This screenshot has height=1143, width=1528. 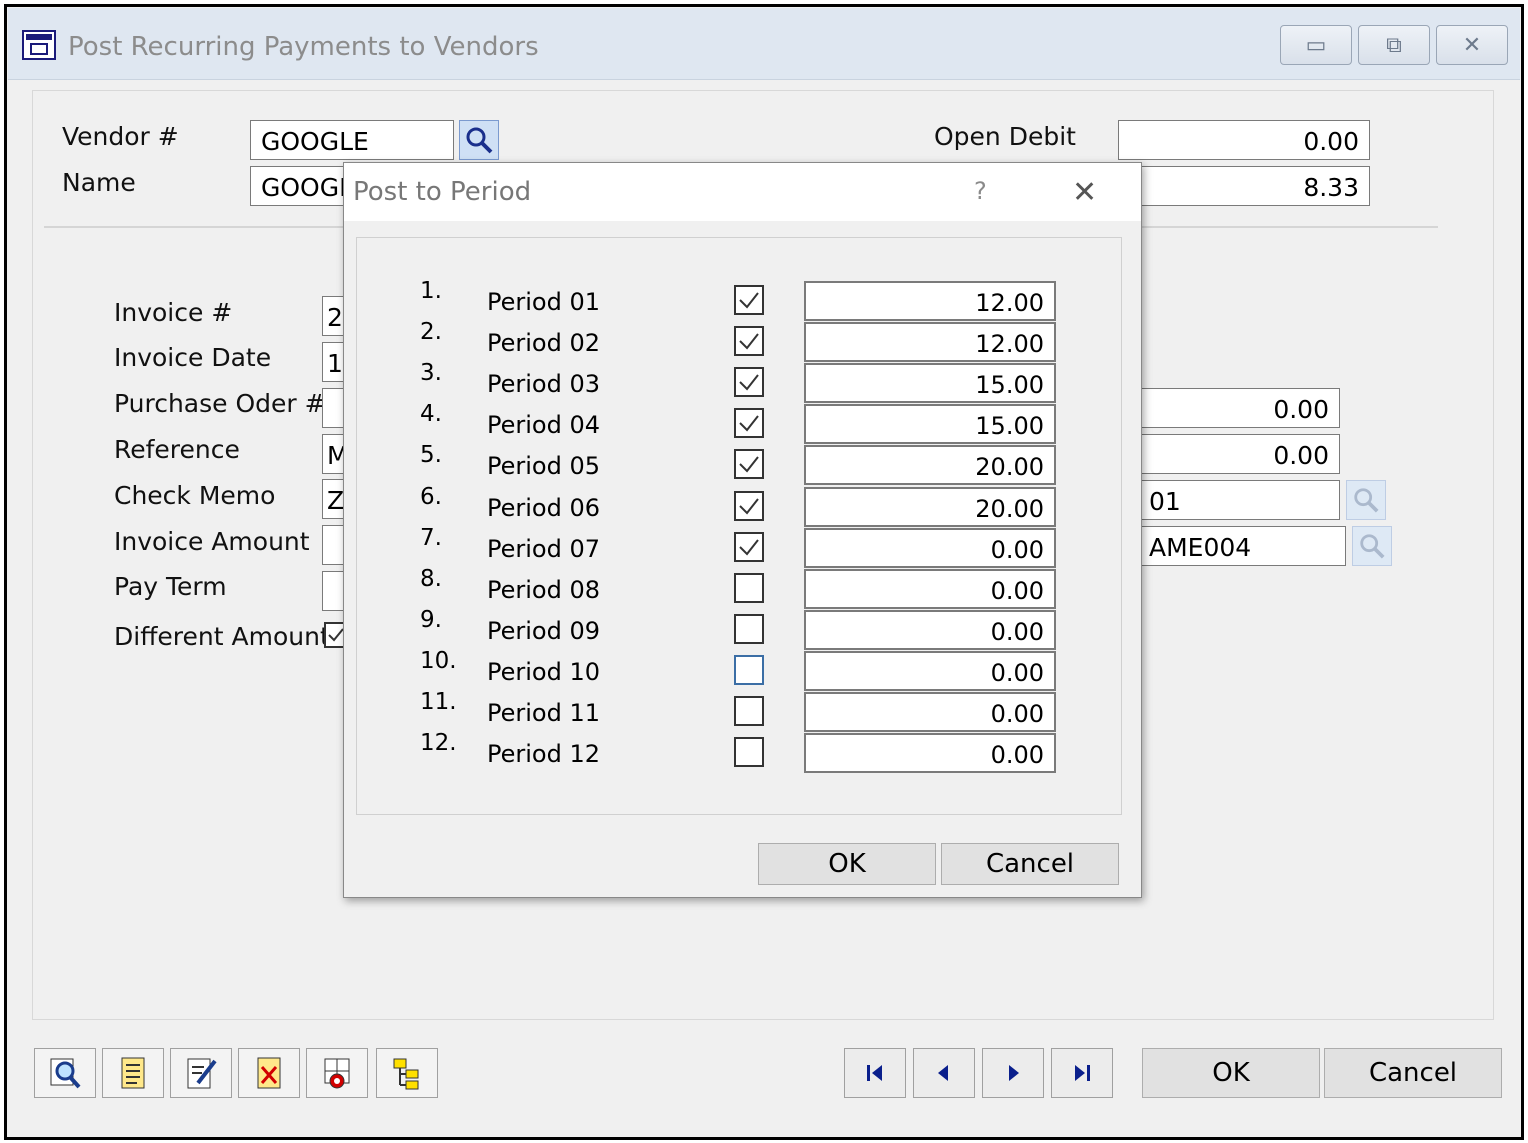 What do you see at coordinates (1239, 454) in the screenshot?
I see `right-amount-field-2: 0.00` at bounding box center [1239, 454].